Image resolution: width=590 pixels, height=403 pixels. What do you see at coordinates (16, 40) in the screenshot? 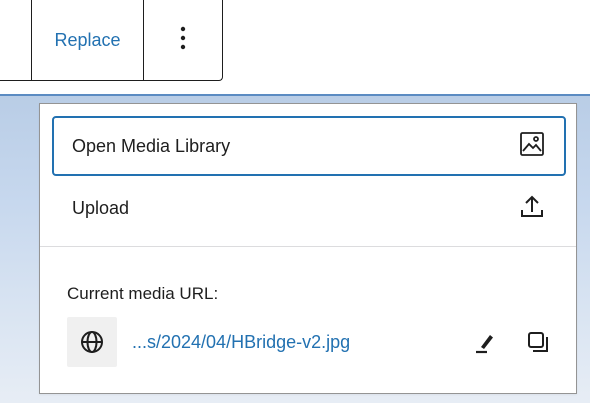
I see `toolbar-left-segment` at bounding box center [16, 40].